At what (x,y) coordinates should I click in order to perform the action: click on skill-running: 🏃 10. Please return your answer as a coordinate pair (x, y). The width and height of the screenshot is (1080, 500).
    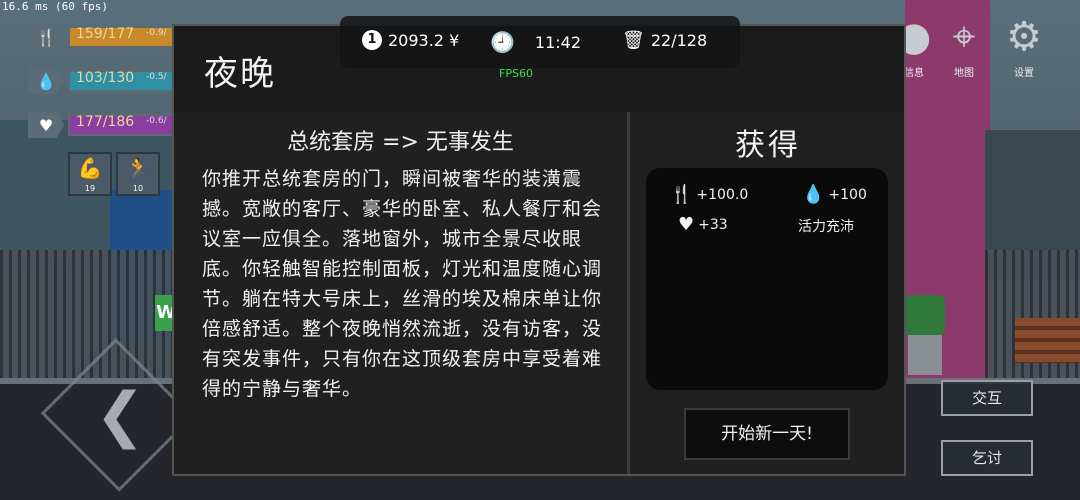
    Looking at the image, I should click on (138, 174).